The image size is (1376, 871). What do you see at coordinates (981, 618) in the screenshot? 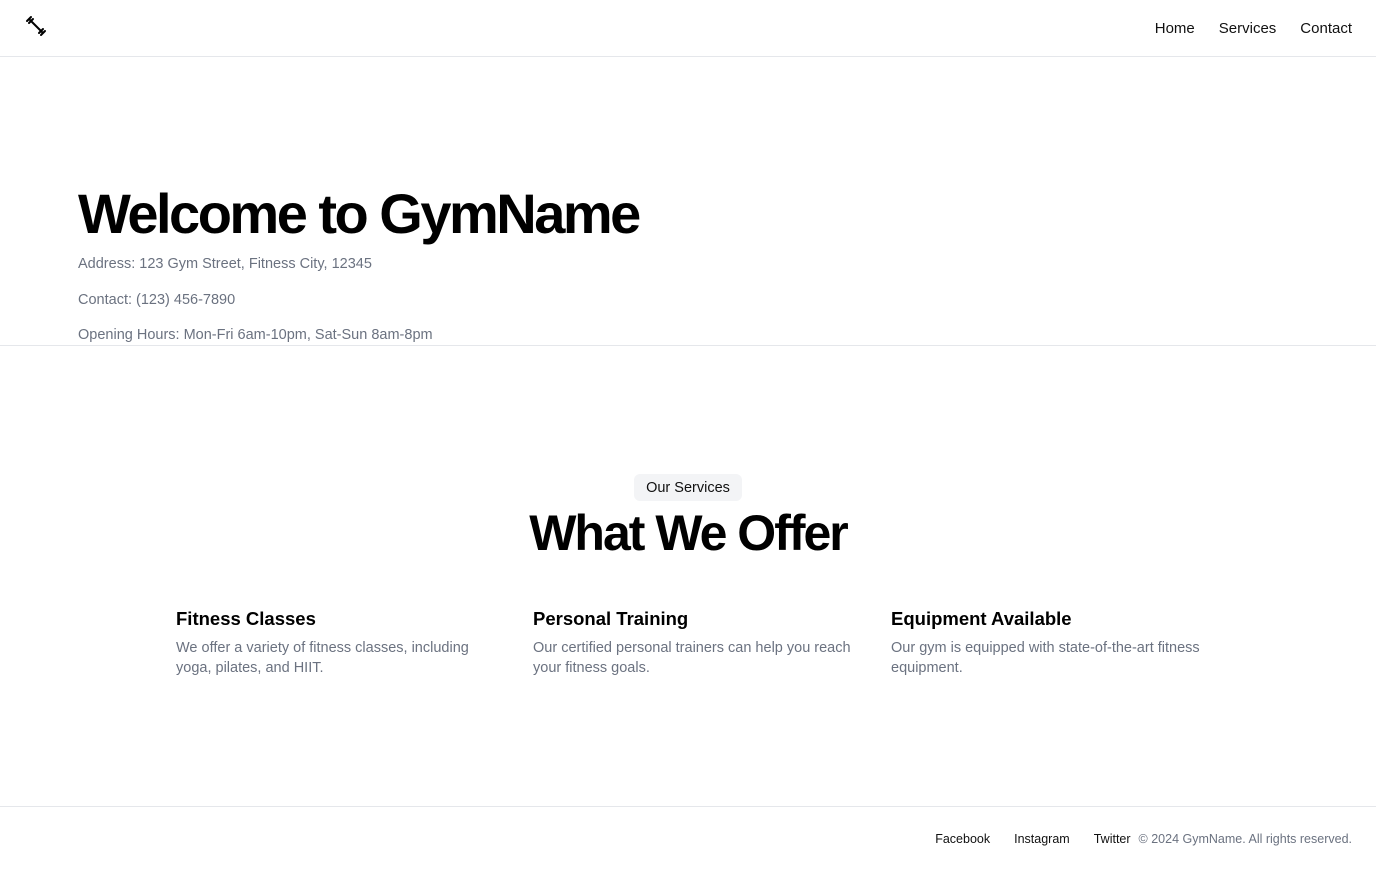
I see `service-title: Equipment Available` at bounding box center [981, 618].